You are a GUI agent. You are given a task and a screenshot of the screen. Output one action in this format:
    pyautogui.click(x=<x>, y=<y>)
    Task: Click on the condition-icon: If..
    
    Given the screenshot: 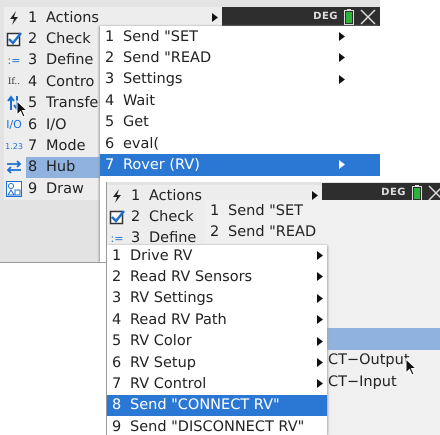 What is the action you would take?
    pyautogui.click(x=14, y=81)
    